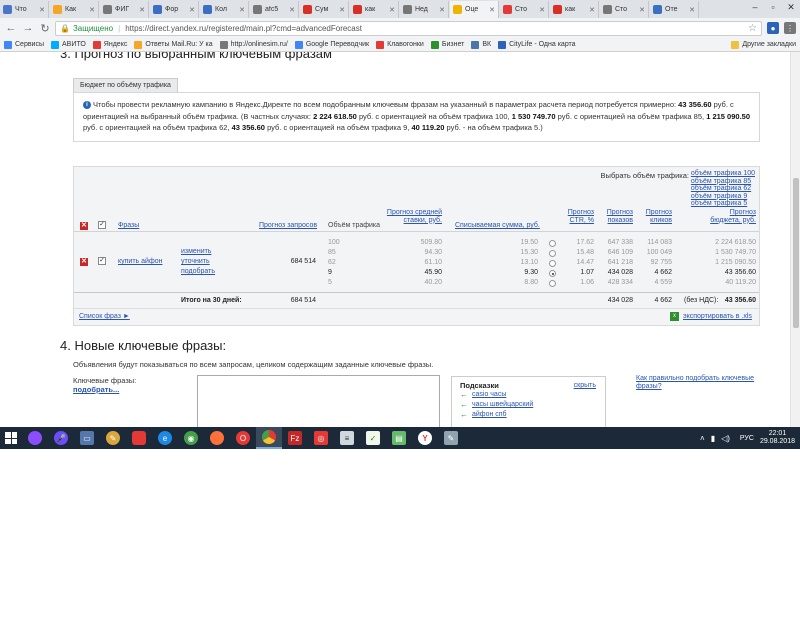  Describe the element at coordinates (196, 251) in the screenshot. I see `edit-phrase-link: изменить` at that location.